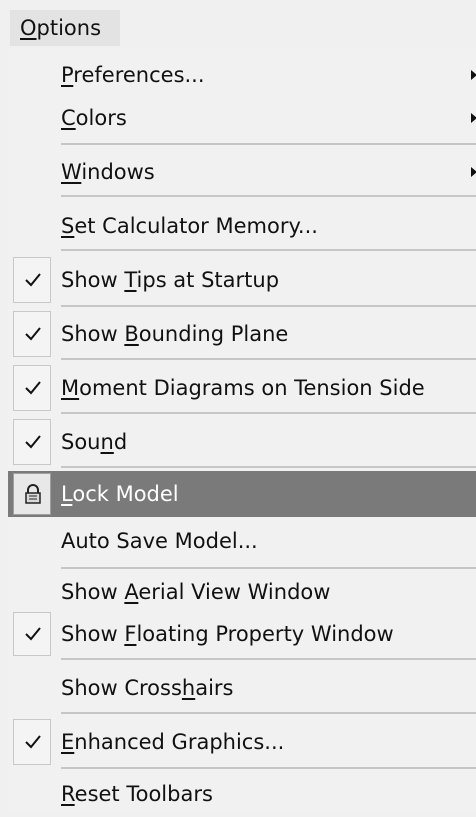 The width and height of the screenshot is (476, 817). What do you see at coordinates (137, 794) in the screenshot?
I see `menu-item-label: Reset Toolbars` at bounding box center [137, 794].